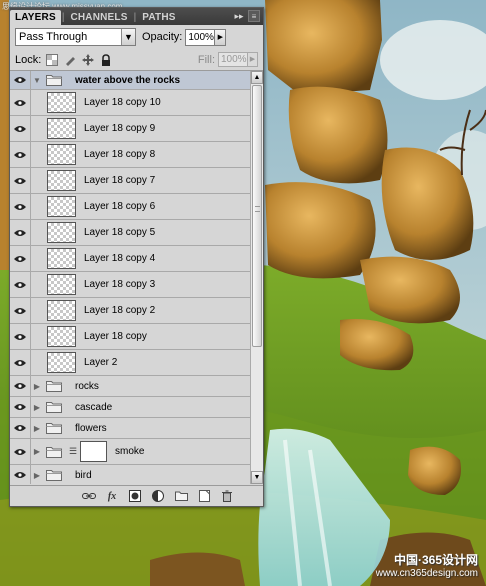 Image resolution: width=486 pixels, height=586 pixels. I want to click on lock-transparency-icon, so click(52, 59).